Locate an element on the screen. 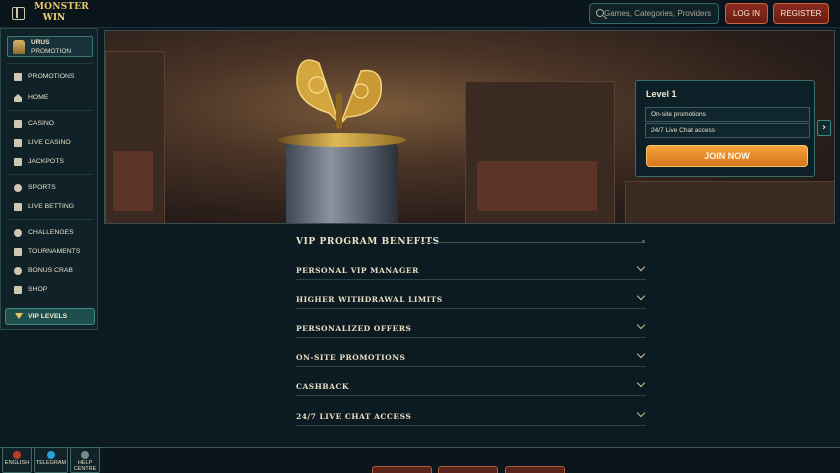 This screenshot has height=473, width=840. top-bar: MONSTER WIN LOG IN REGISTER is located at coordinates (420, 14).